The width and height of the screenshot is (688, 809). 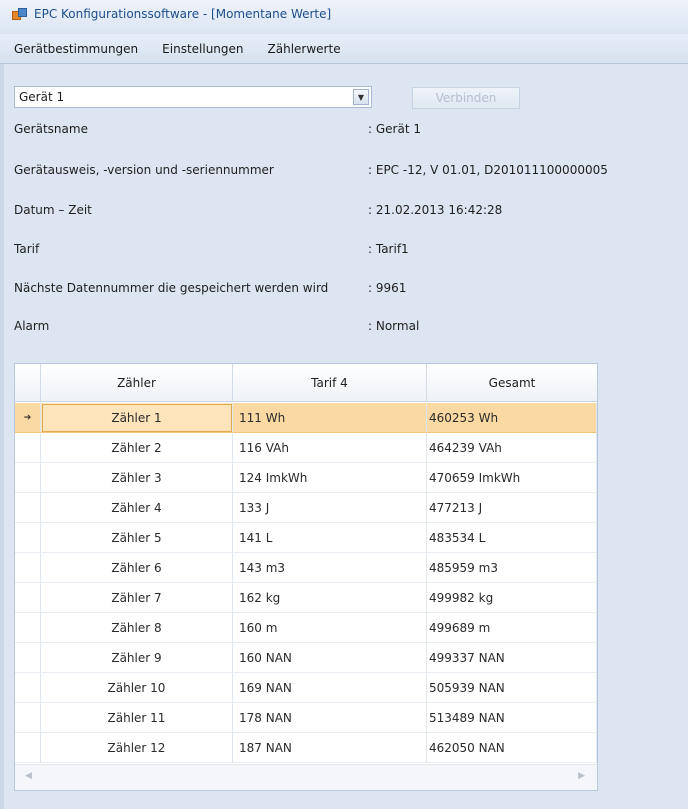 I want to click on cell-tarif: 162 kg, so click(x=330, y=598).